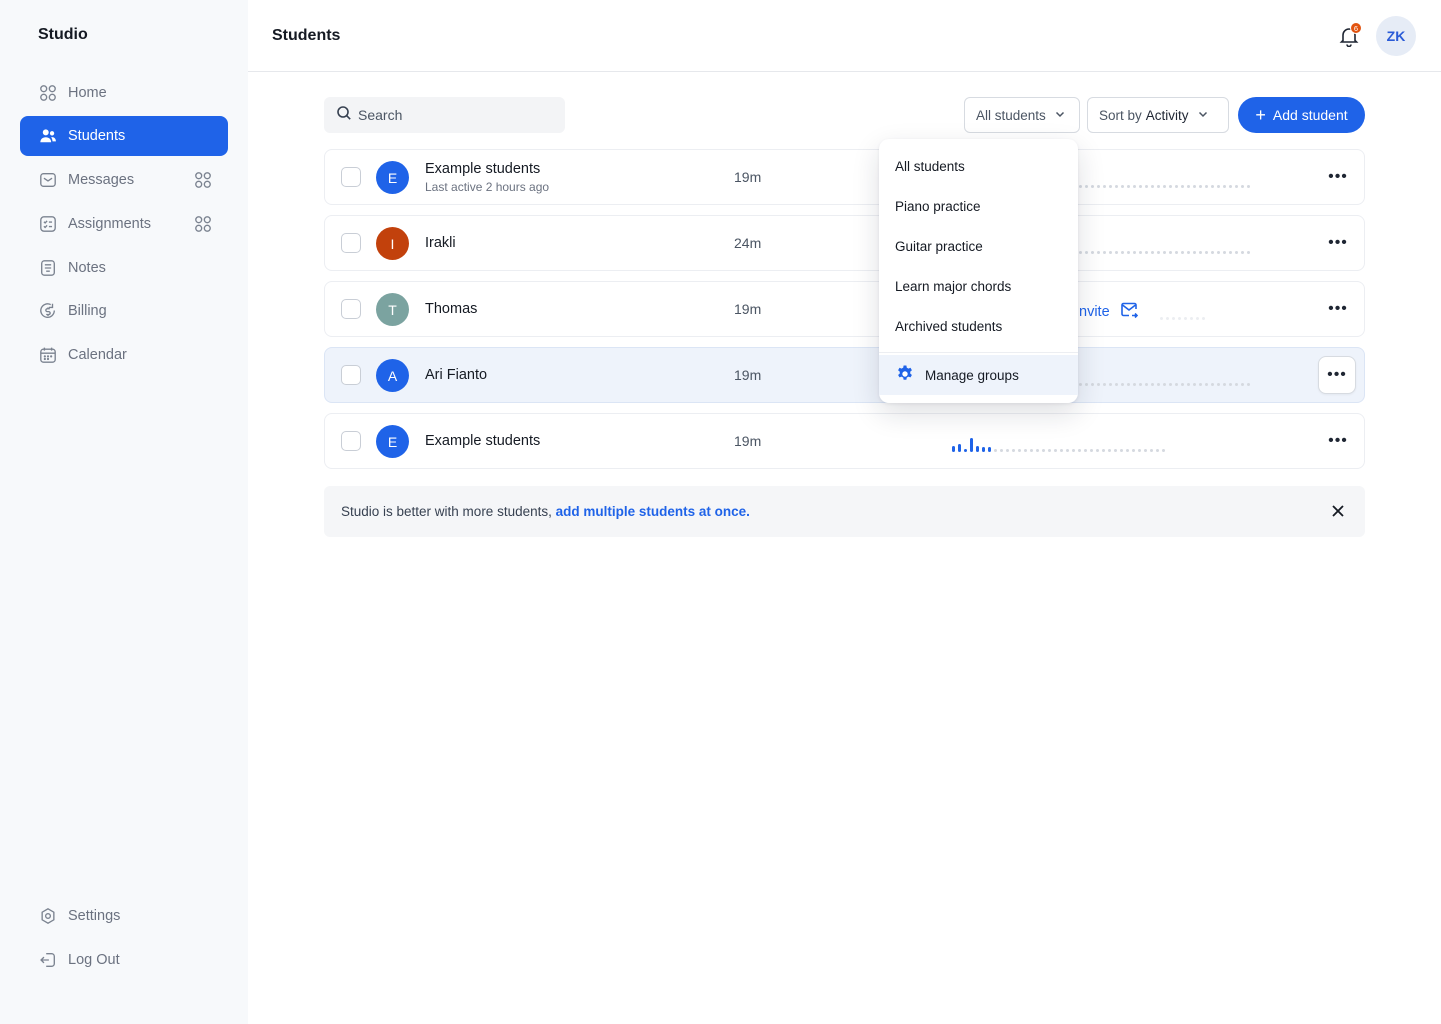  What do you see at coordinates (748, 177) in the screenshot?
I see `practice-duration: 19m` at bounding box center [748, 177].